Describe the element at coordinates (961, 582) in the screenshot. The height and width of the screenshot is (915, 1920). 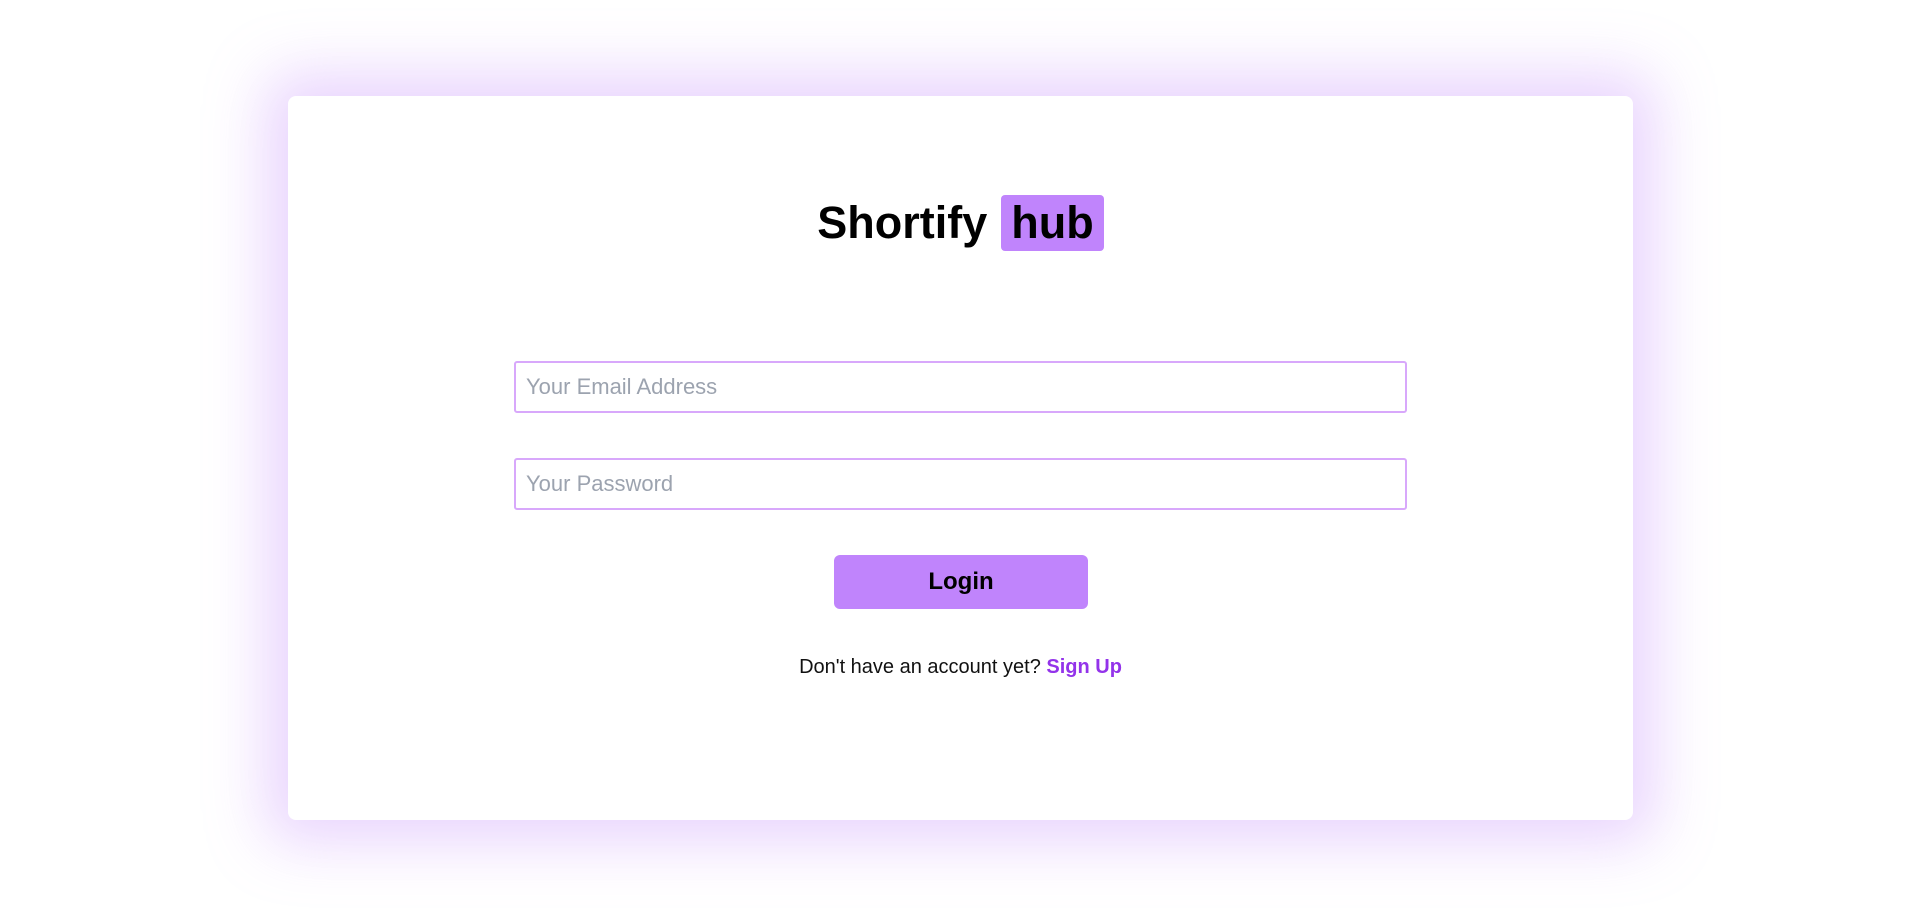
I see `login-button: Login` at that location.